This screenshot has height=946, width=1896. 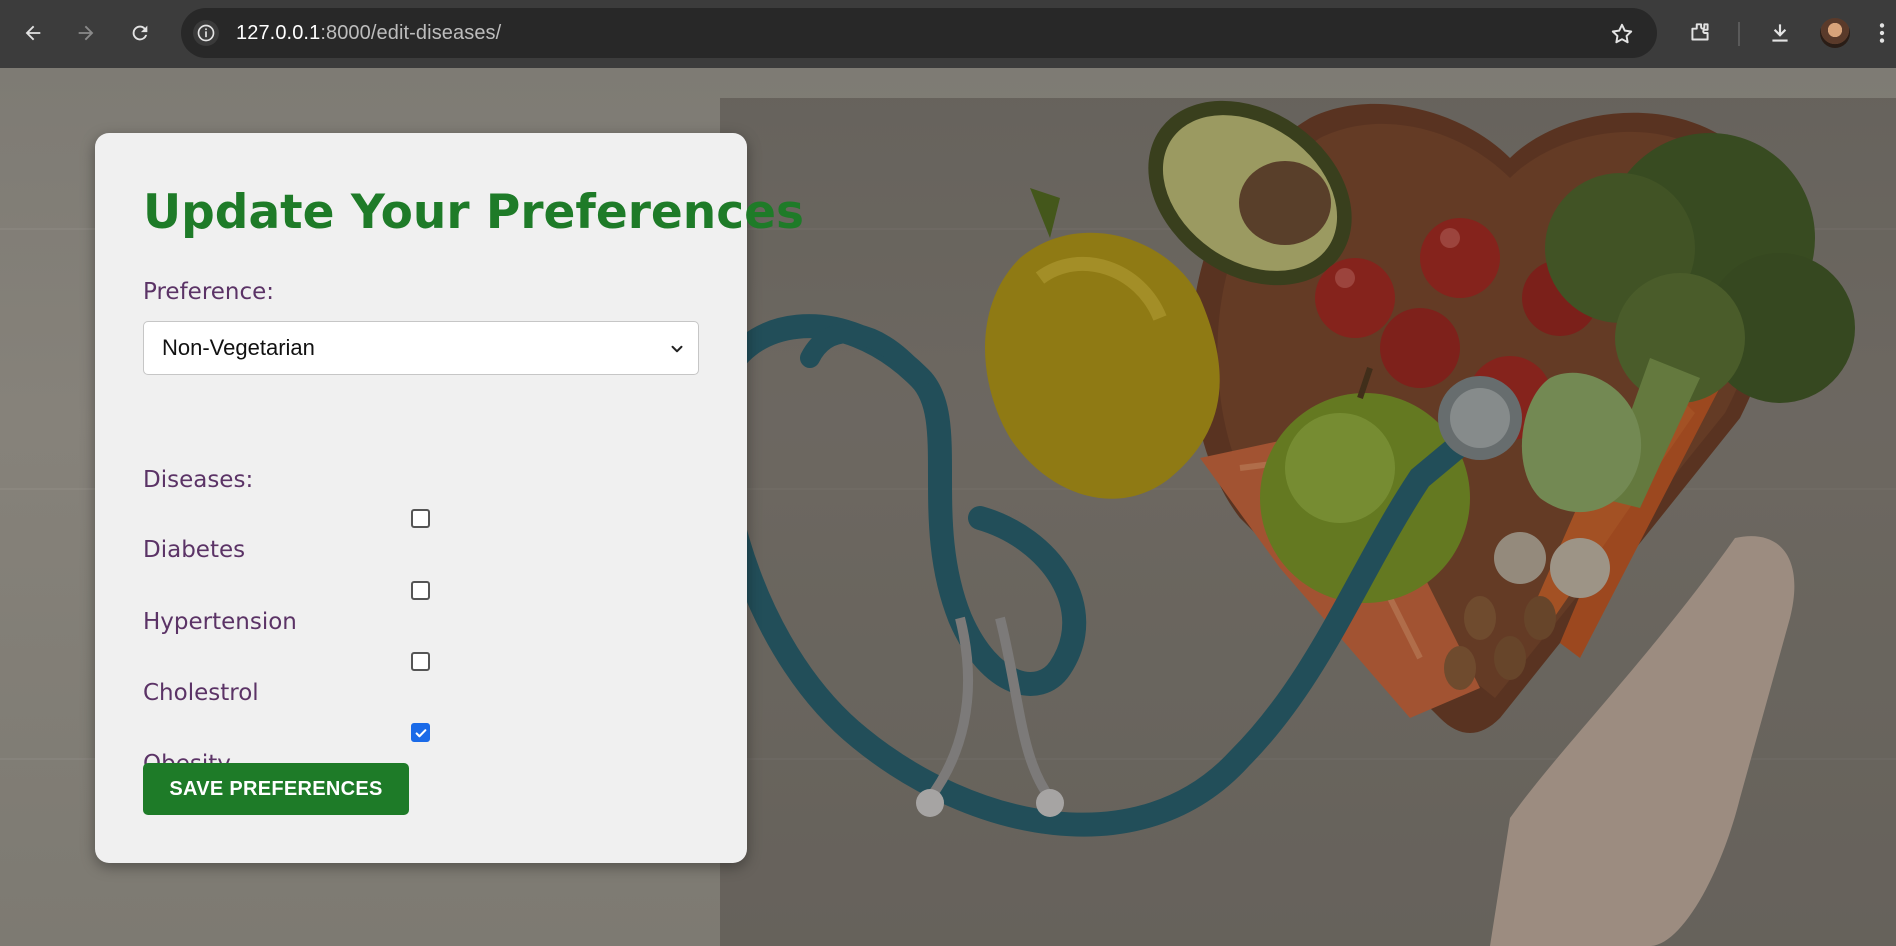 What do you see at coordinates (411, 33) in the screenshot?
I see `url-path: :8000/edit-diseases/` at bounding box center [411, 33].